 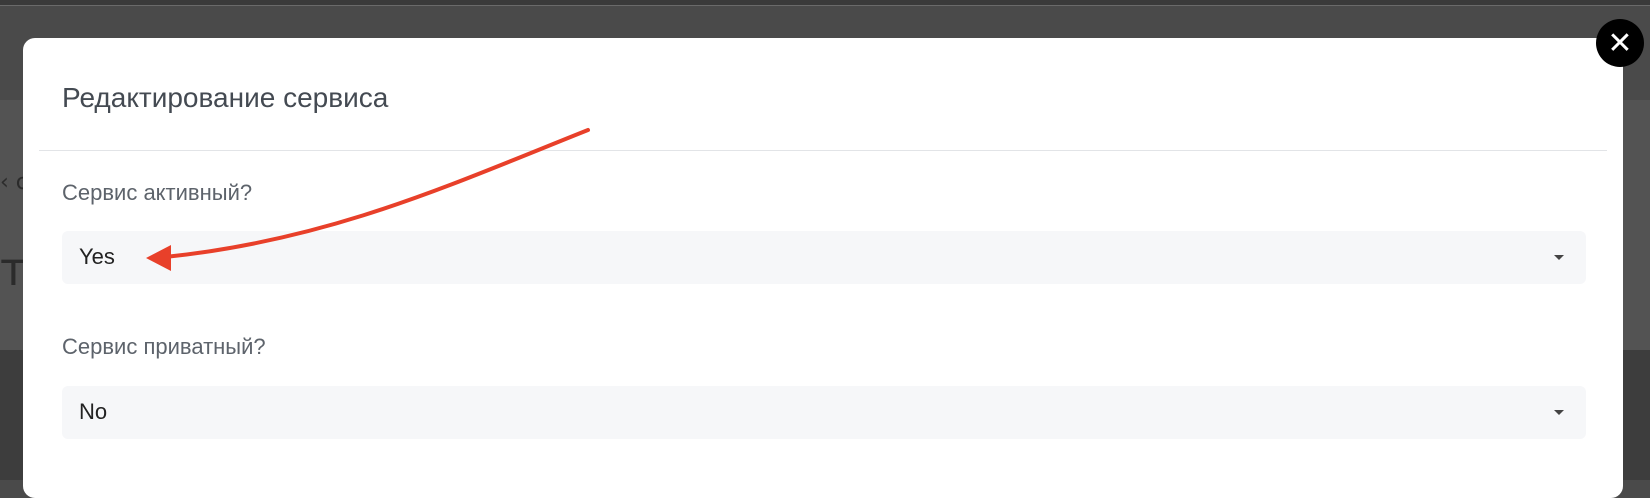 I want to click on top-bar, so click(x=825, y=3).